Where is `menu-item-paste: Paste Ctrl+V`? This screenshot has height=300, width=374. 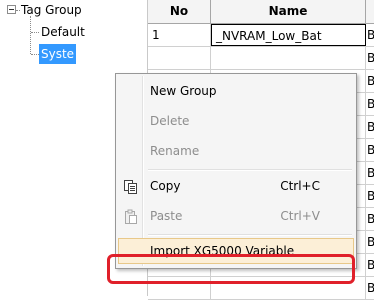
menu-item-paste: Paste Ctrl+V is located at coordinates (236, 216).